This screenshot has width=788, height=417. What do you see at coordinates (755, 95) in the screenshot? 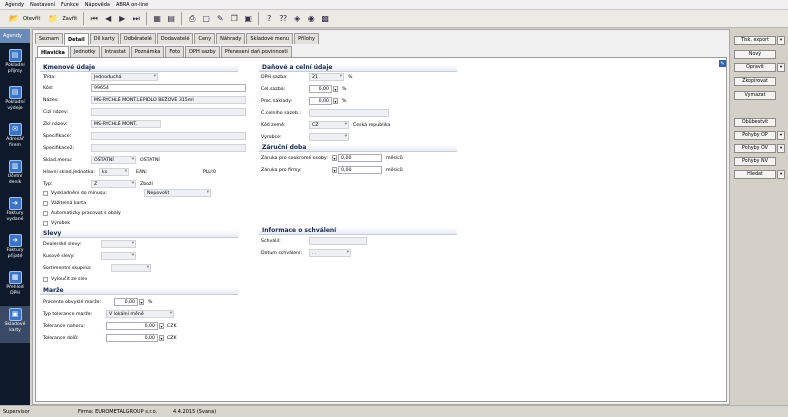
I see `delete-button: Vymazat` at bounding box center [755, 95].